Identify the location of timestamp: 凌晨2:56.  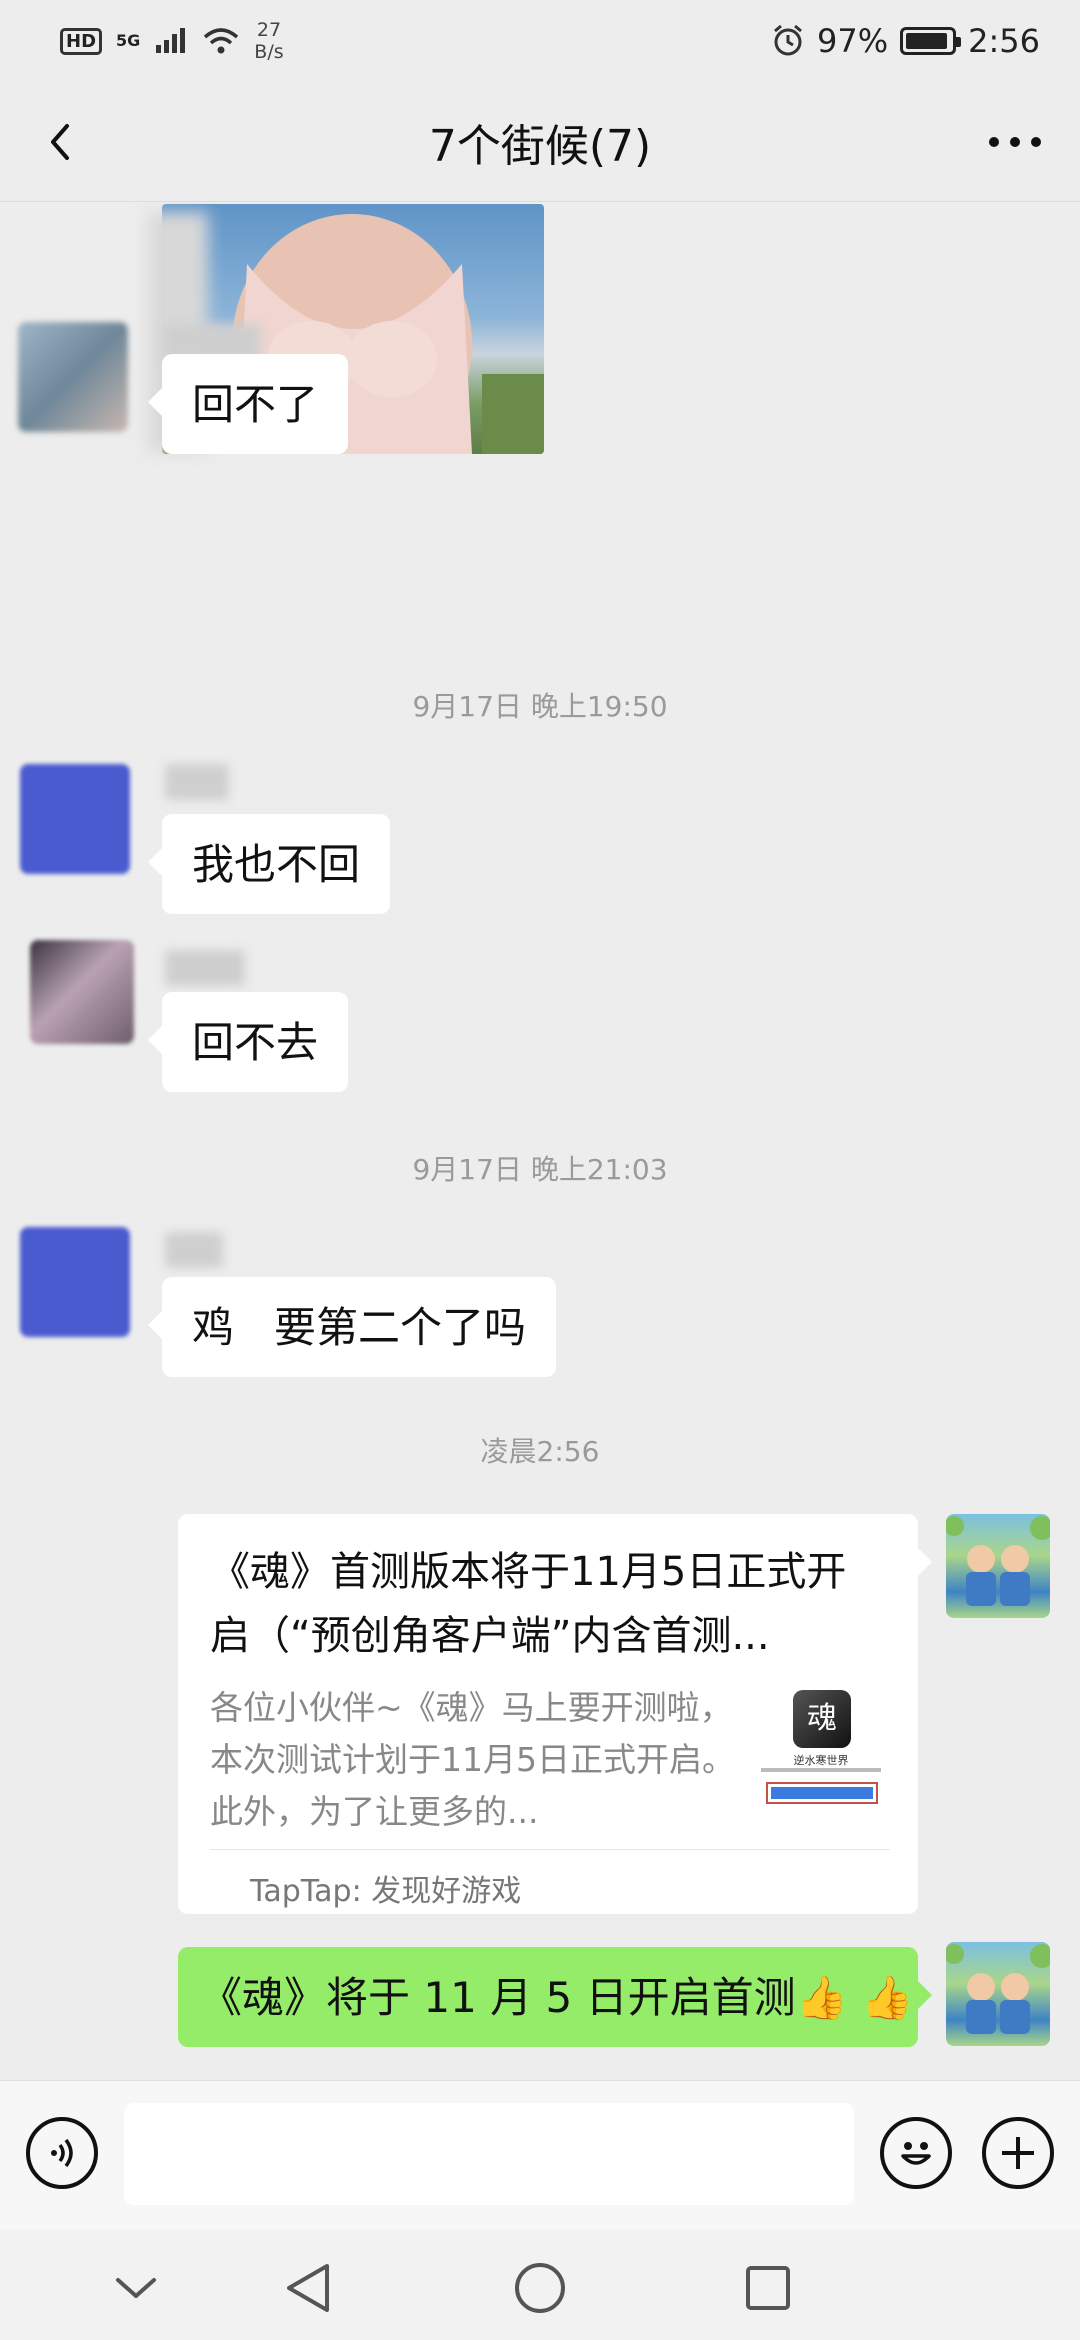
(540, 1451).